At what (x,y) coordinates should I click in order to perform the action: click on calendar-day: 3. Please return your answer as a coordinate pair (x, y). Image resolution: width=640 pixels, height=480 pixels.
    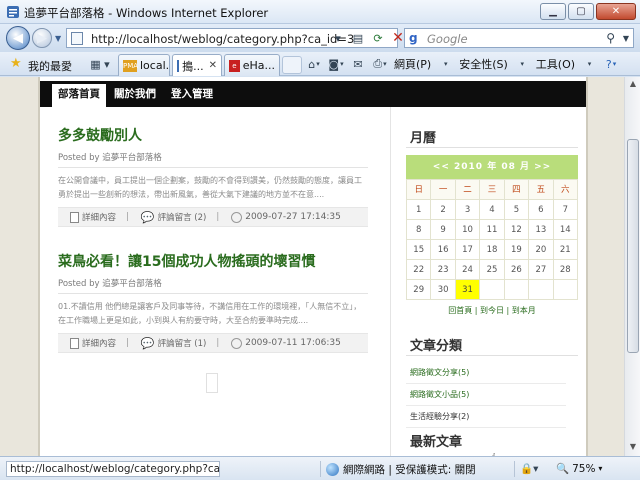
    Looking at the image, I should click on (468, 210).